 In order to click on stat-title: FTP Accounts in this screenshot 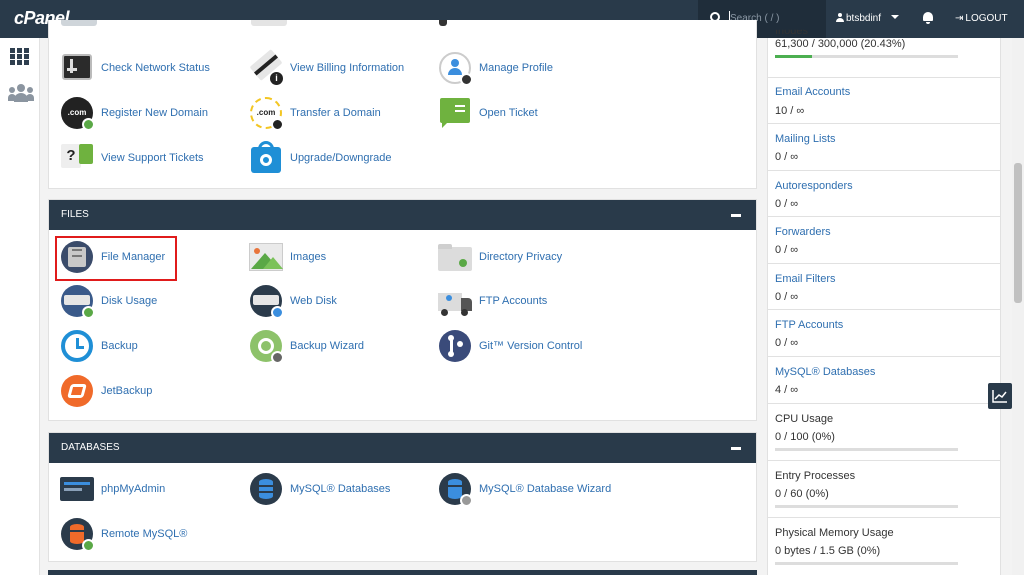, I will do `click(809, 325)`.